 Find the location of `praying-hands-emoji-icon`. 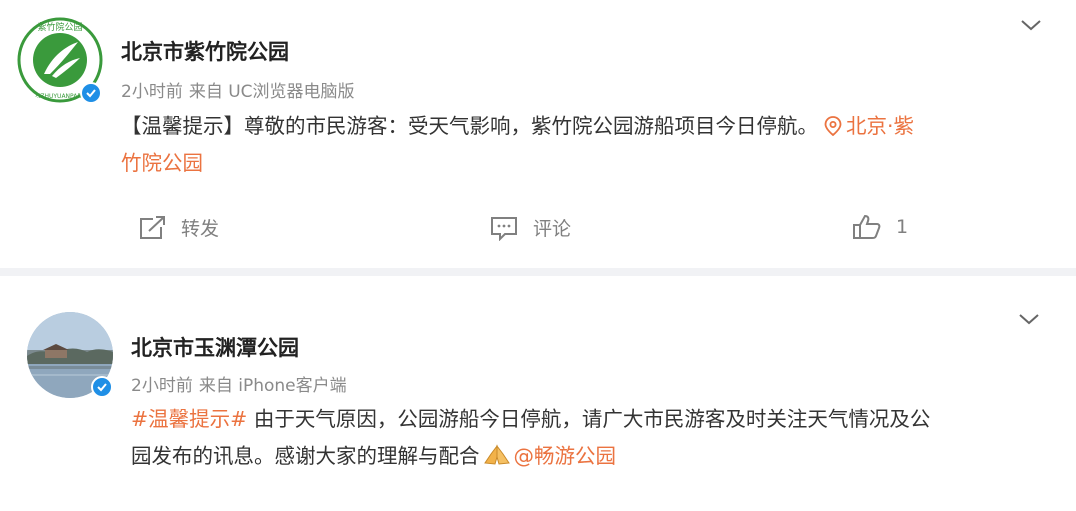

praying-hands-emoji-icon is located at coordinates (496, 454).